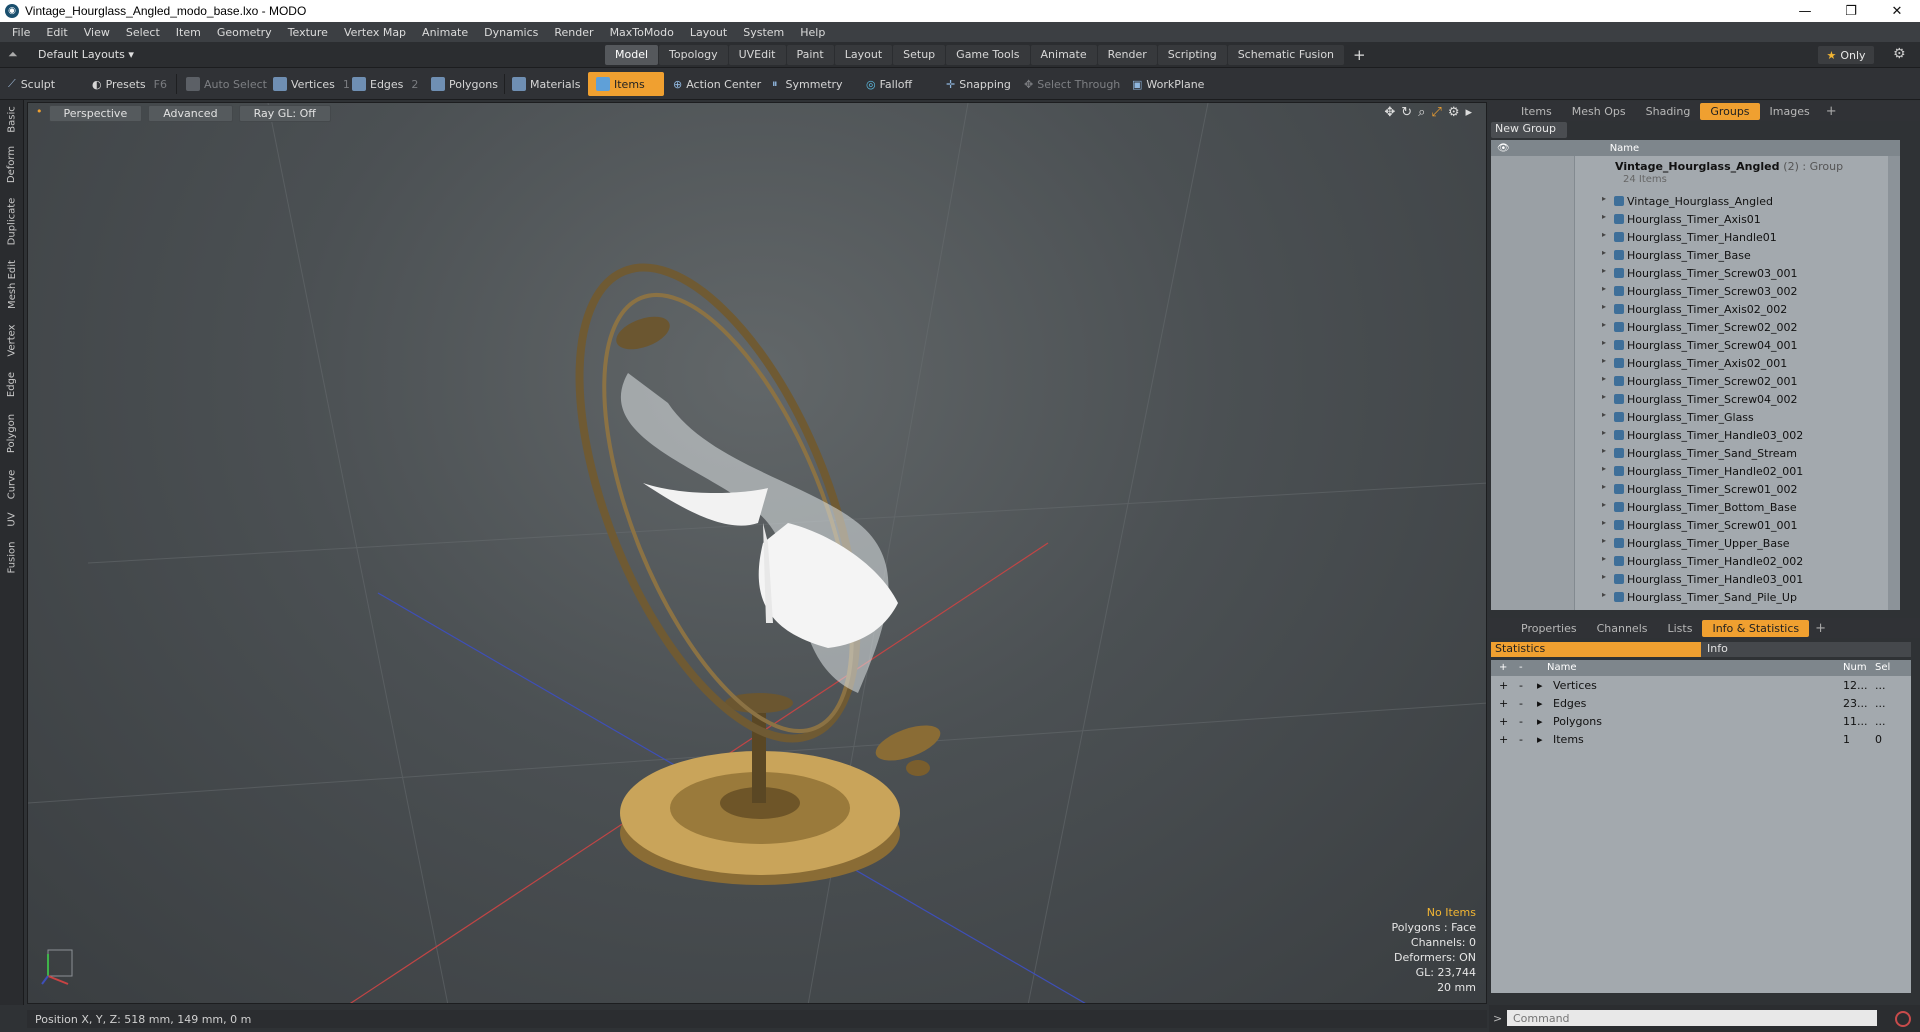 This screenshot has width=1920, height=1032. Describe the element at coordinates (626, 84) in the screenshot. I see `items-button: Items` at that location.